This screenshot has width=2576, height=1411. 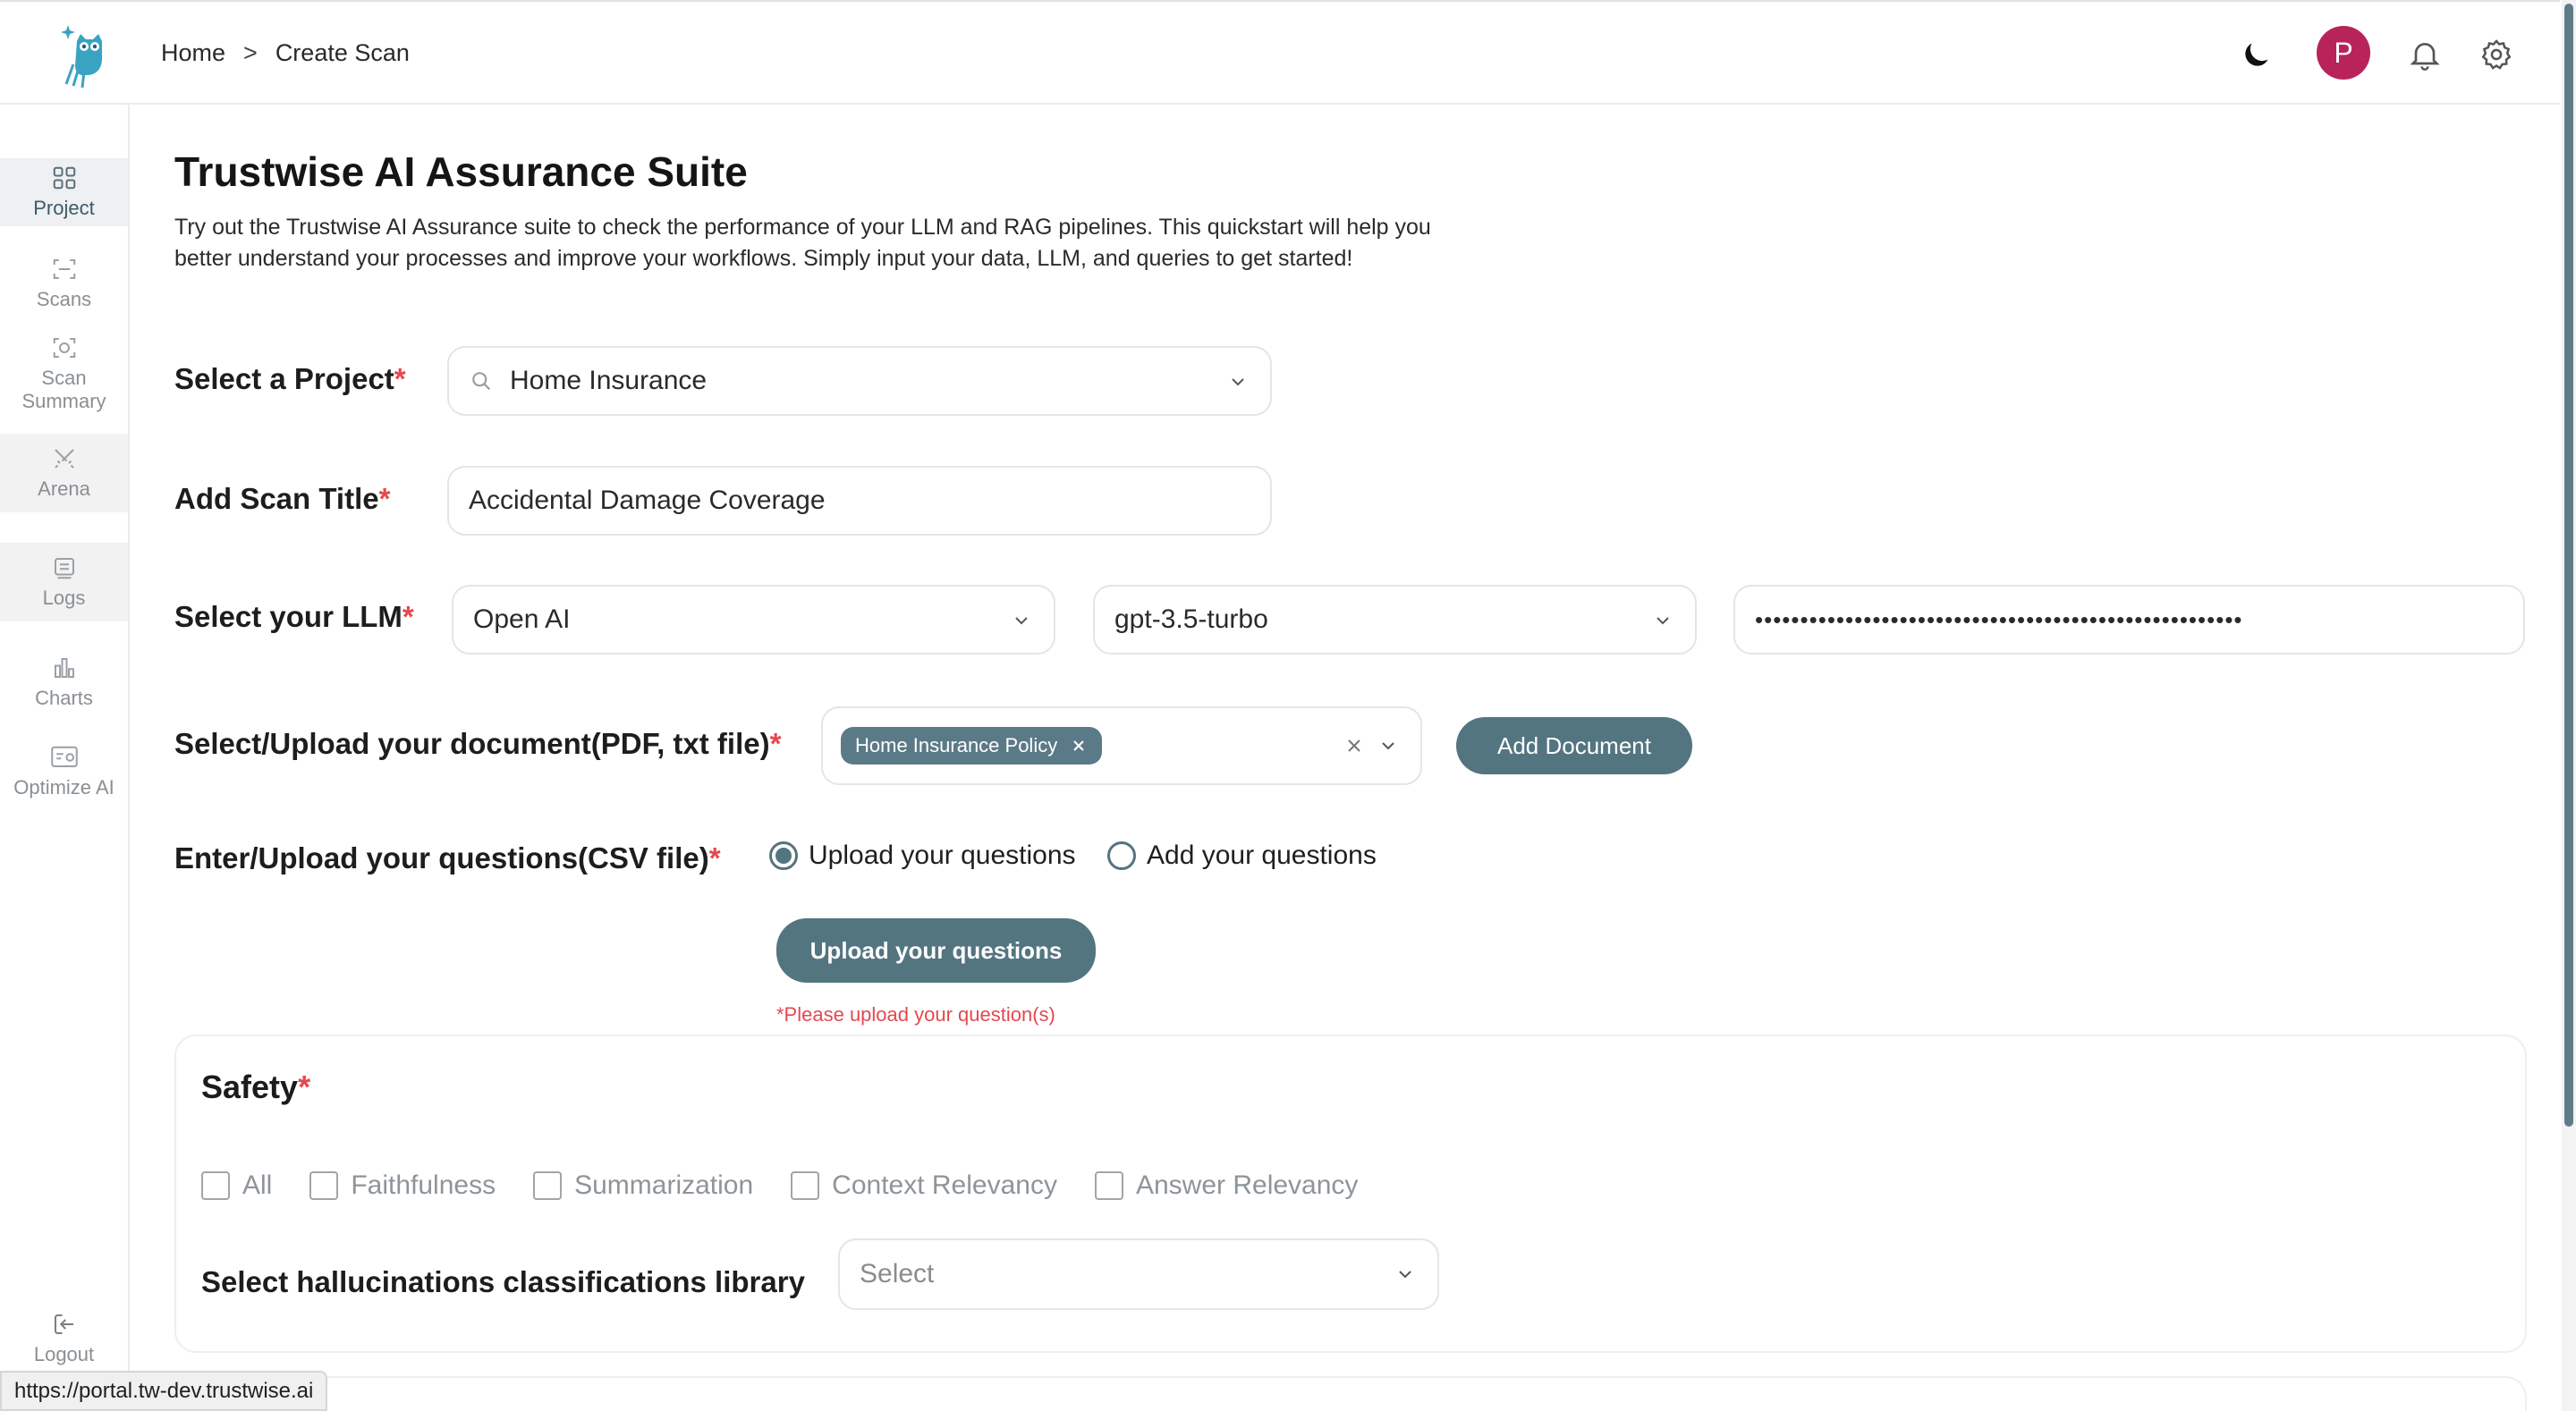 I want to click on logs-icon, so click(x=64, y=568).